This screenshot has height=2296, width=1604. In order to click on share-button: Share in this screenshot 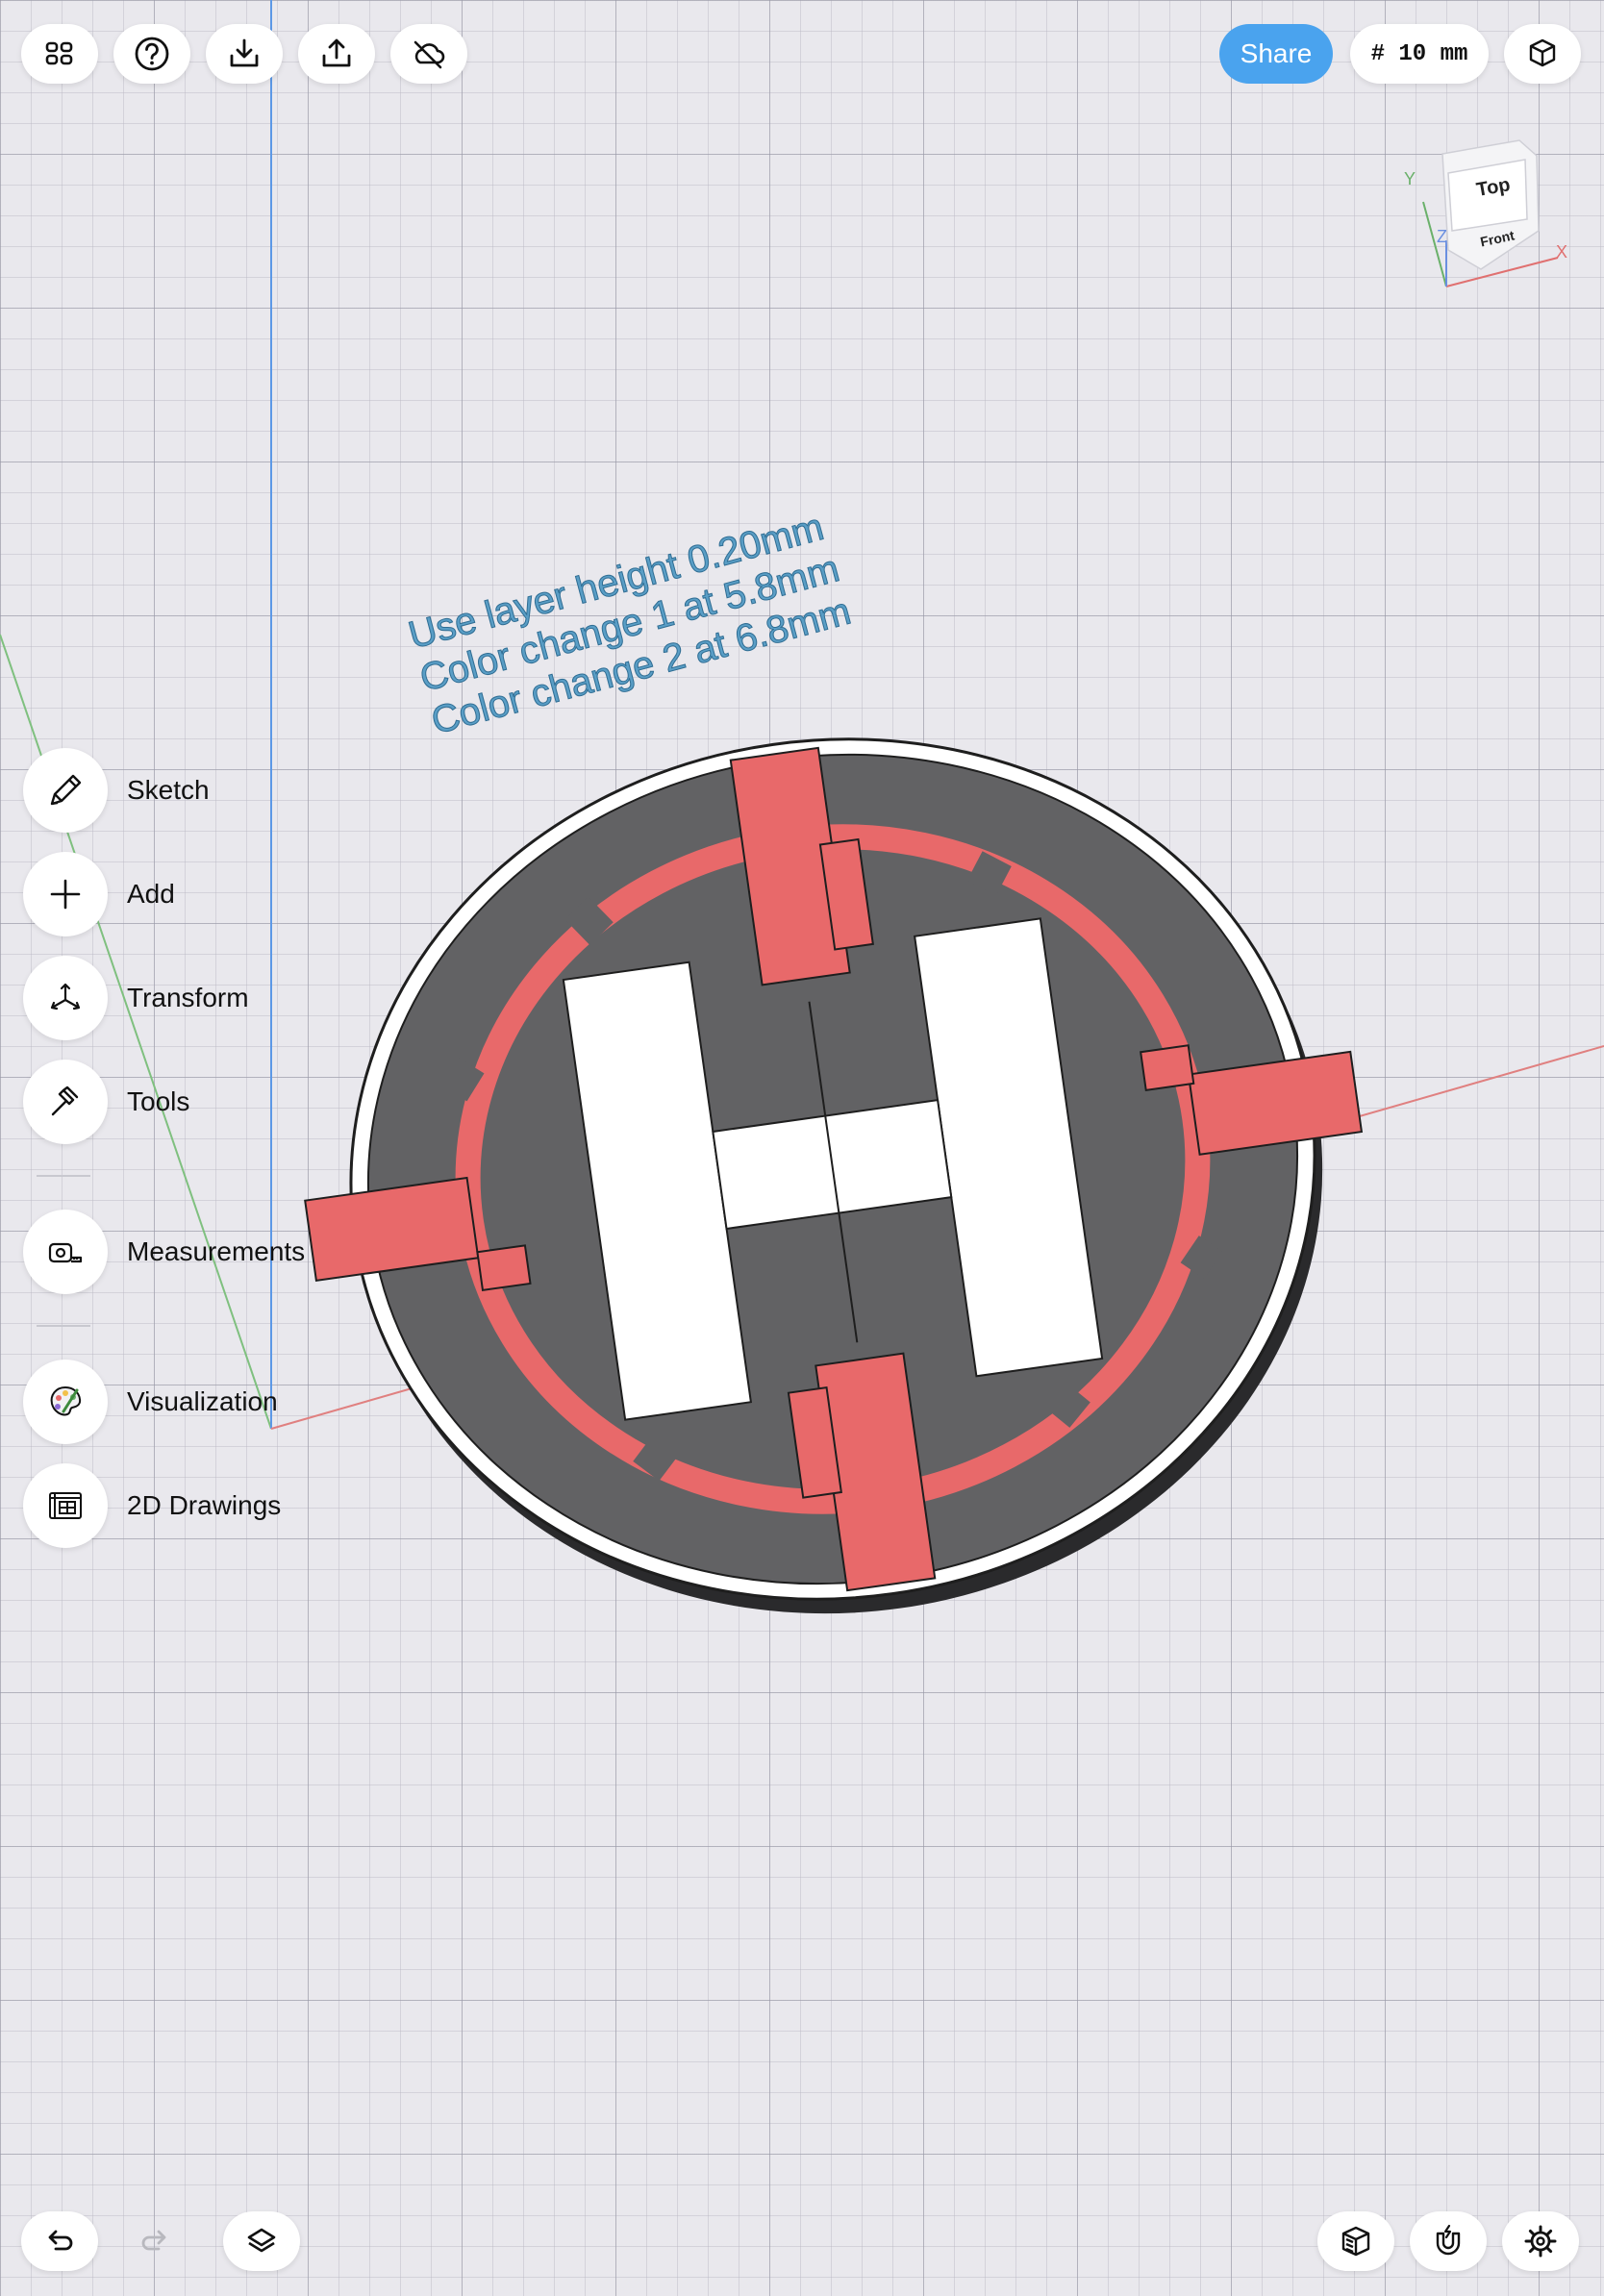, I will do `click(1276, 54)`.